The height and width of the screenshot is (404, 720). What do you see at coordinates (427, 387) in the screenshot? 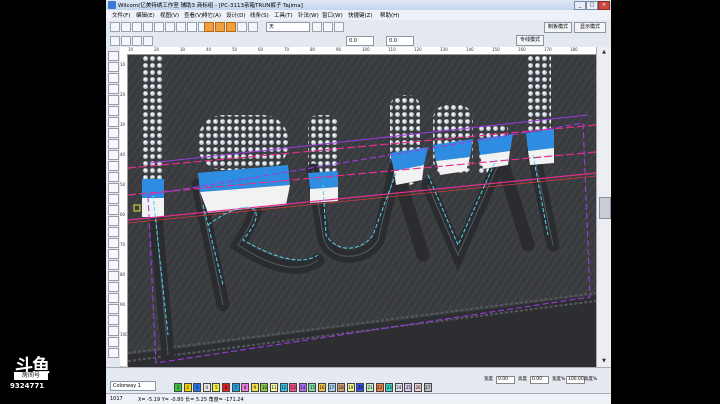
I see `color-swatch: 27` at bounding box center [427, 387].